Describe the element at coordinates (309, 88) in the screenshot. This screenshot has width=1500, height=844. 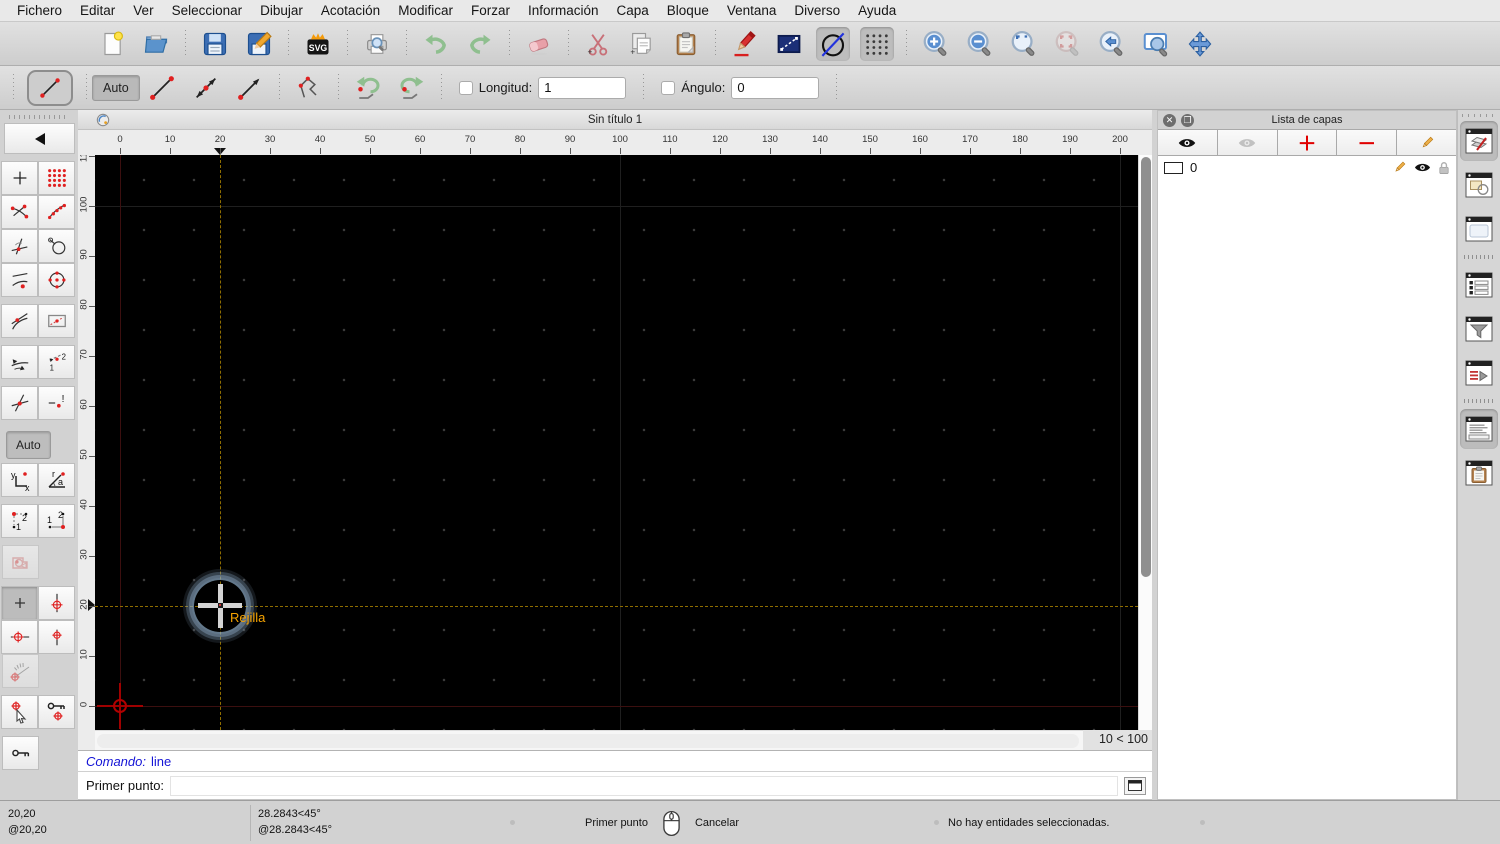
I see `polyline-button` at that location.